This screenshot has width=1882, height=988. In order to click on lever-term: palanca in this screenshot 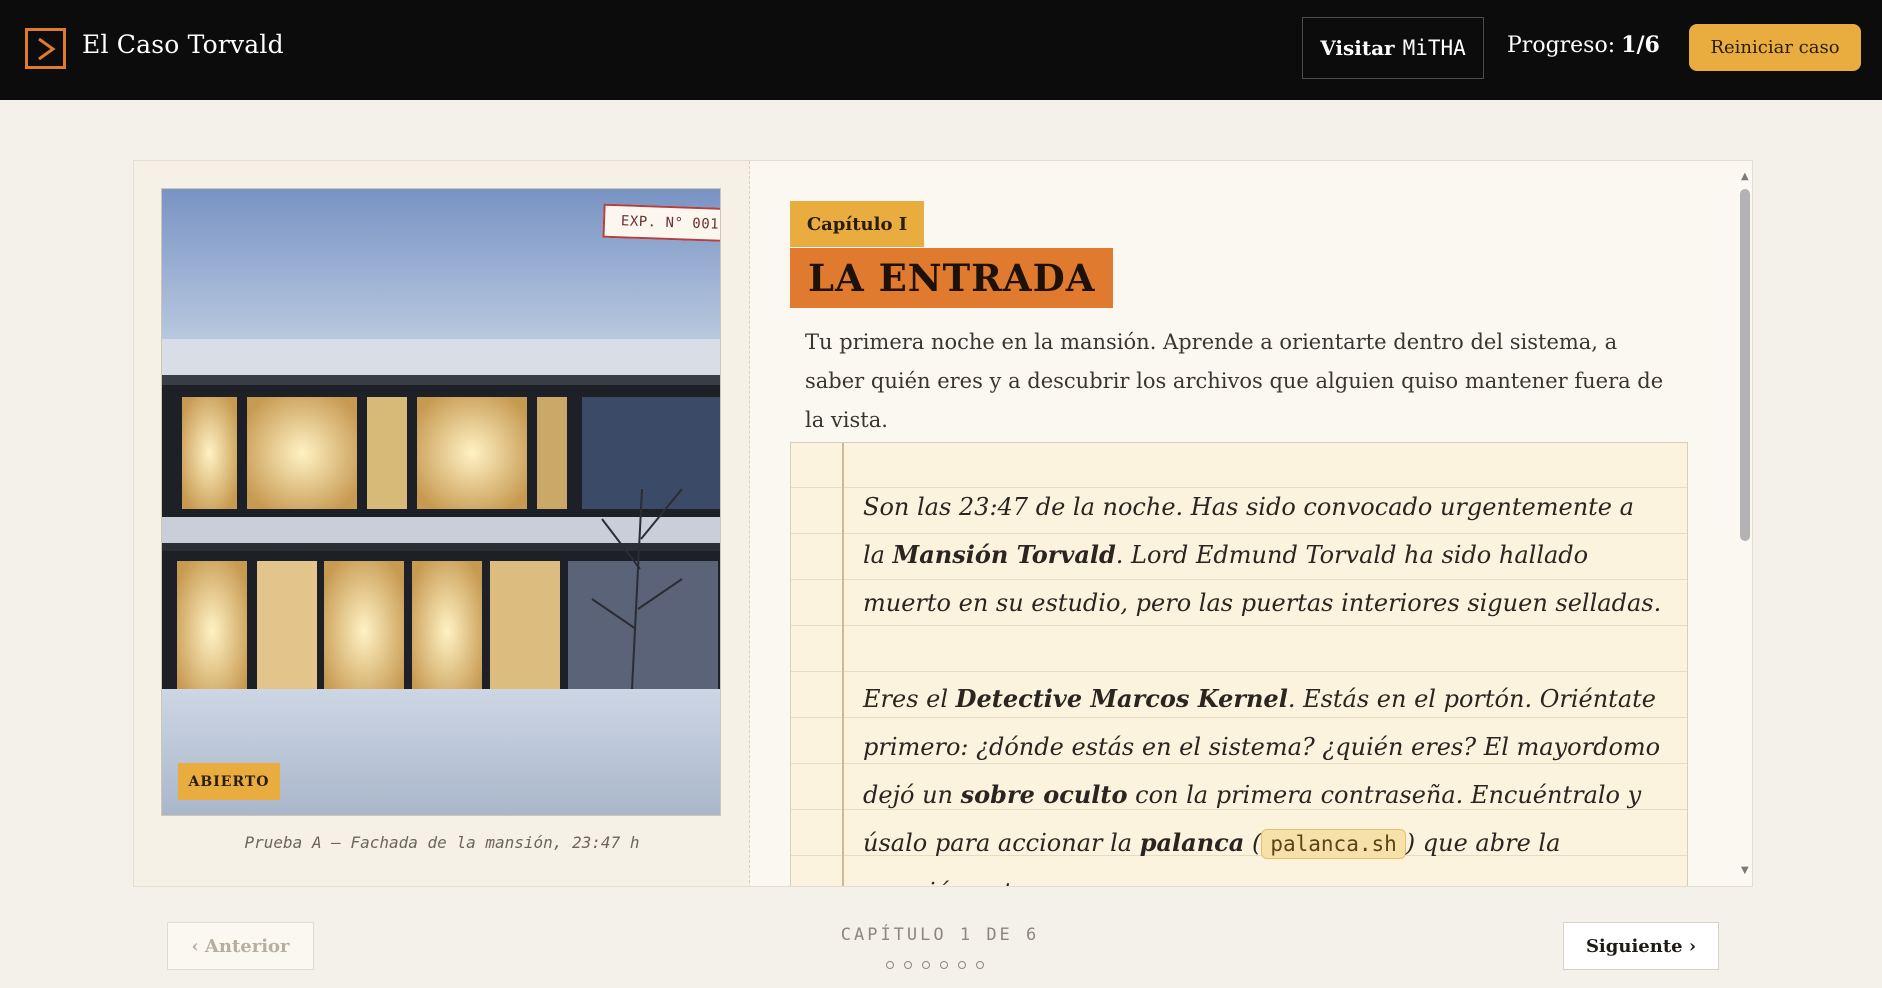, I will do `click(1192, 842)`.